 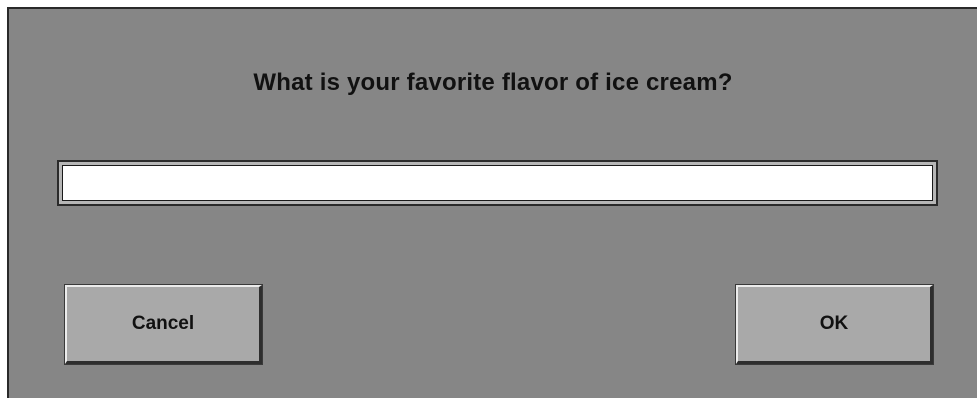 I want to click on answer-input, so click(x=497, y=183).